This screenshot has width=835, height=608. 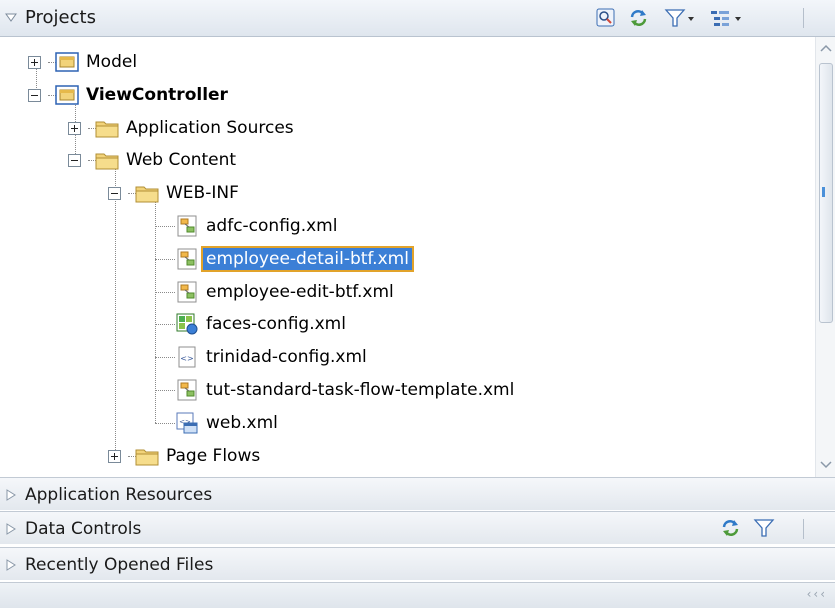 I want to click on tree-node: Application Sources, so click(x=196, y=128).